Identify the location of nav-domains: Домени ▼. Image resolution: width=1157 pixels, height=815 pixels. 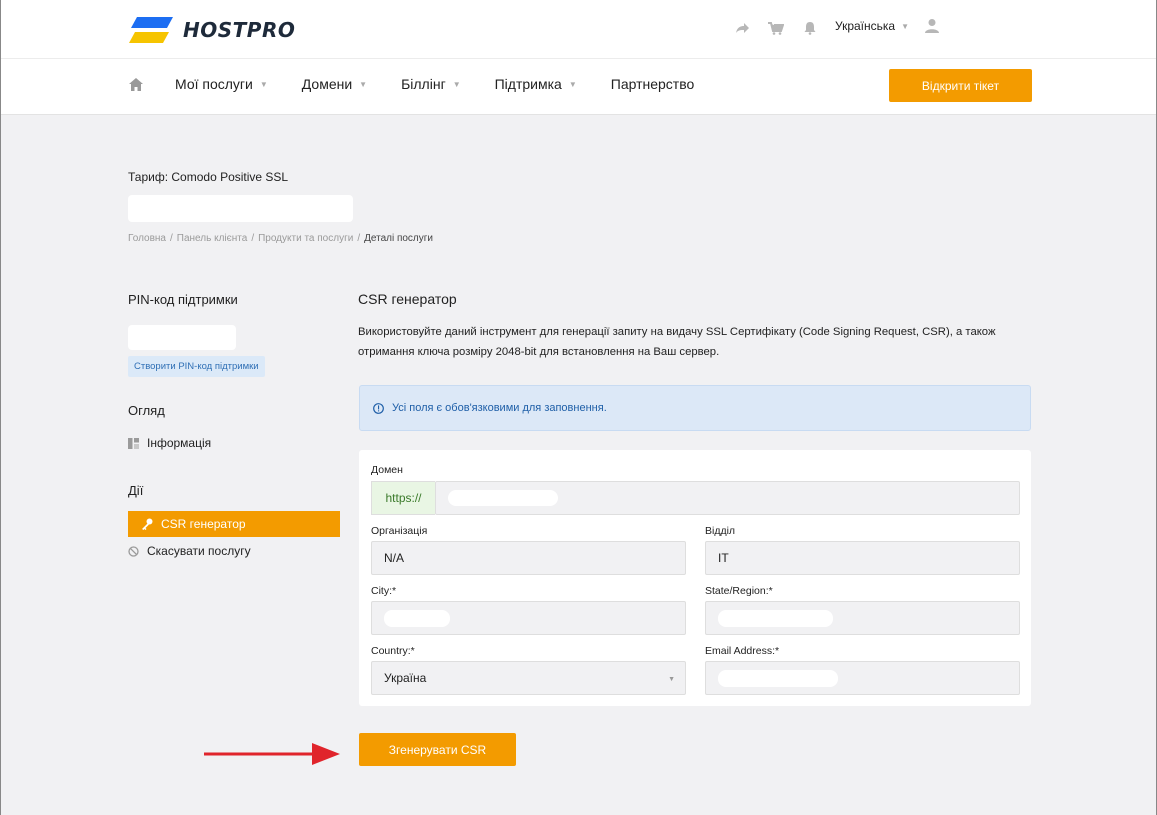
(334, 84).